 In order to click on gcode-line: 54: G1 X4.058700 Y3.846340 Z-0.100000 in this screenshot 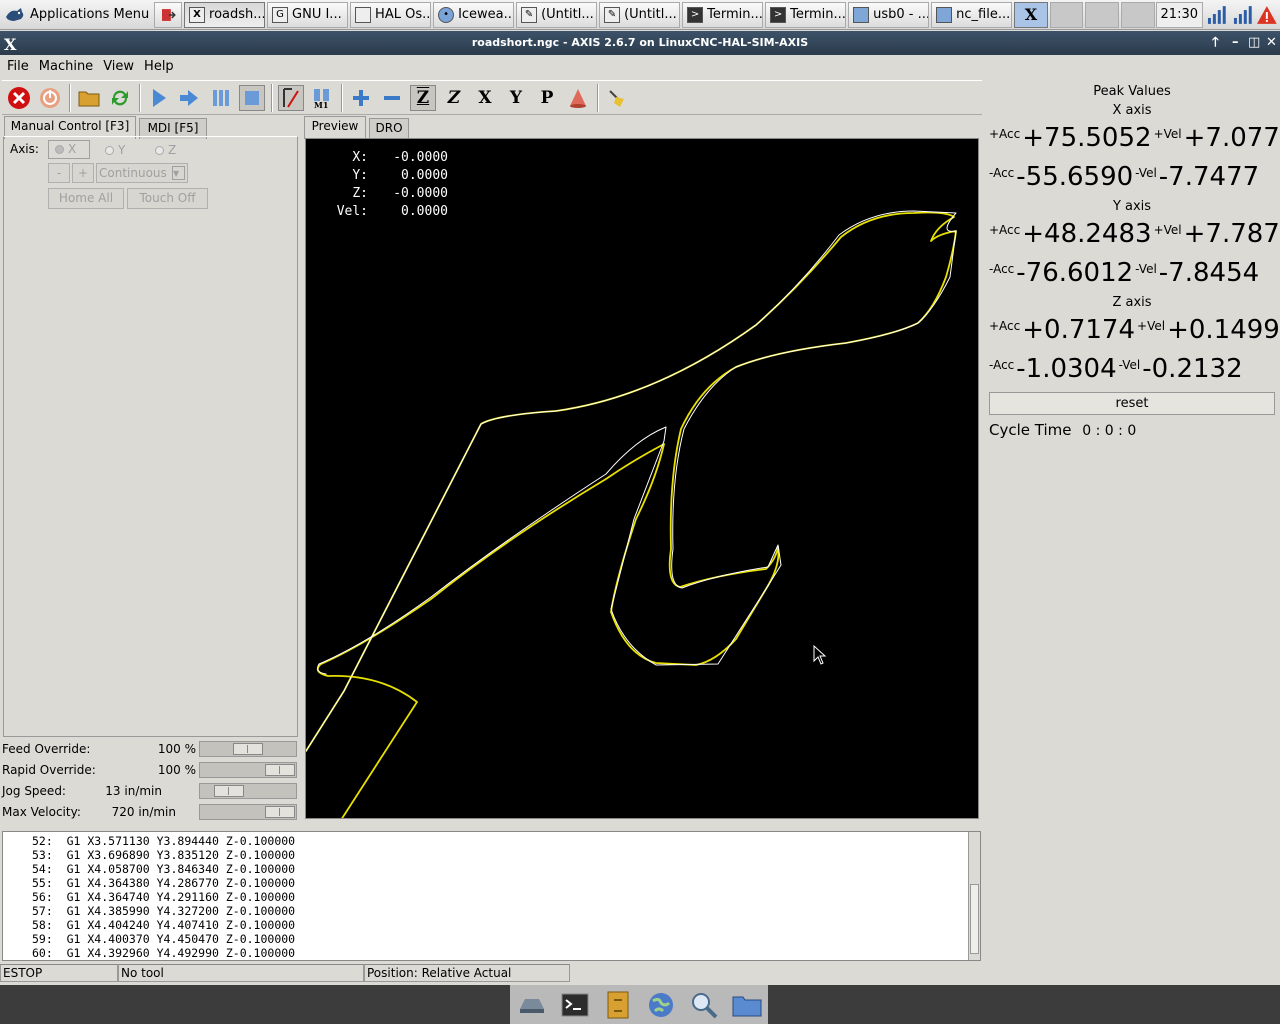, I will do `click(491, 869)`.